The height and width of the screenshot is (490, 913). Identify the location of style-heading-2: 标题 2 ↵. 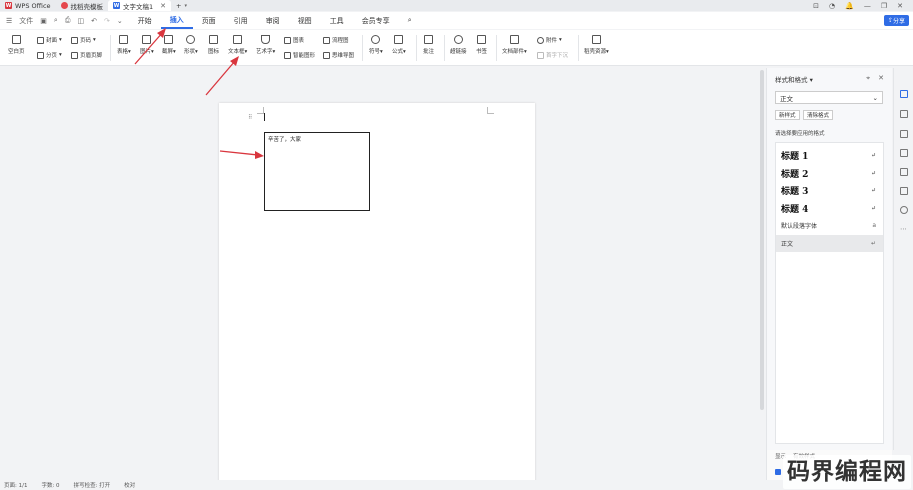
(829, 174).